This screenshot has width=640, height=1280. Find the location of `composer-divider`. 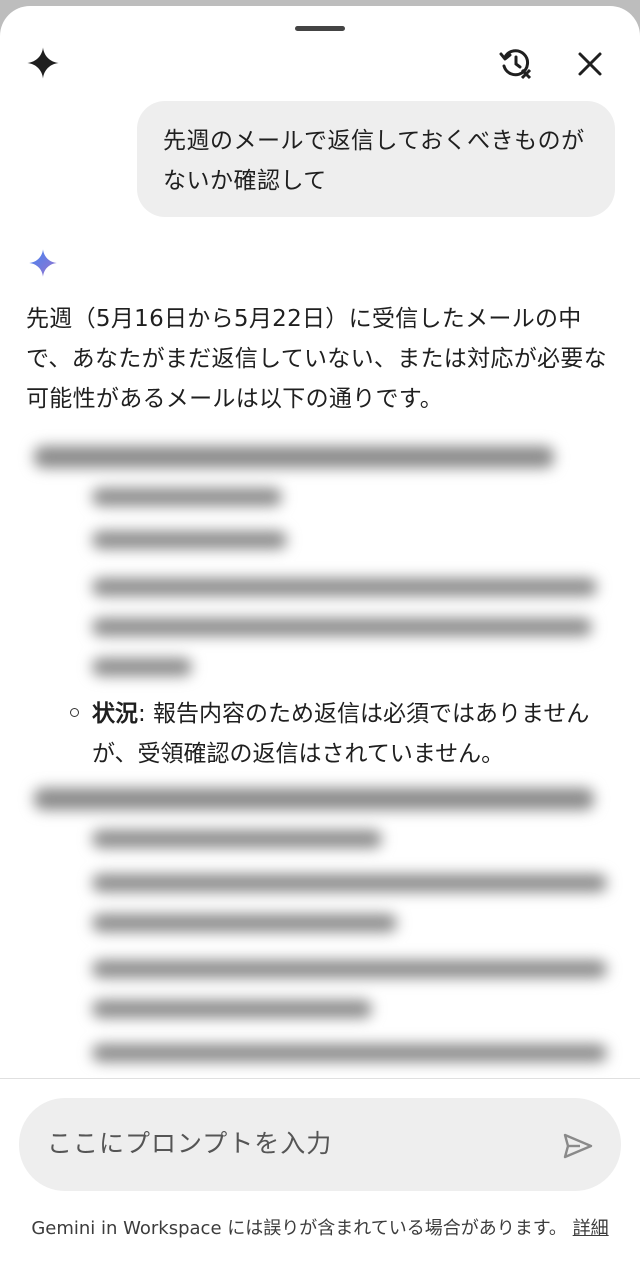

composer-divider is located at coordinates (320, 1078).